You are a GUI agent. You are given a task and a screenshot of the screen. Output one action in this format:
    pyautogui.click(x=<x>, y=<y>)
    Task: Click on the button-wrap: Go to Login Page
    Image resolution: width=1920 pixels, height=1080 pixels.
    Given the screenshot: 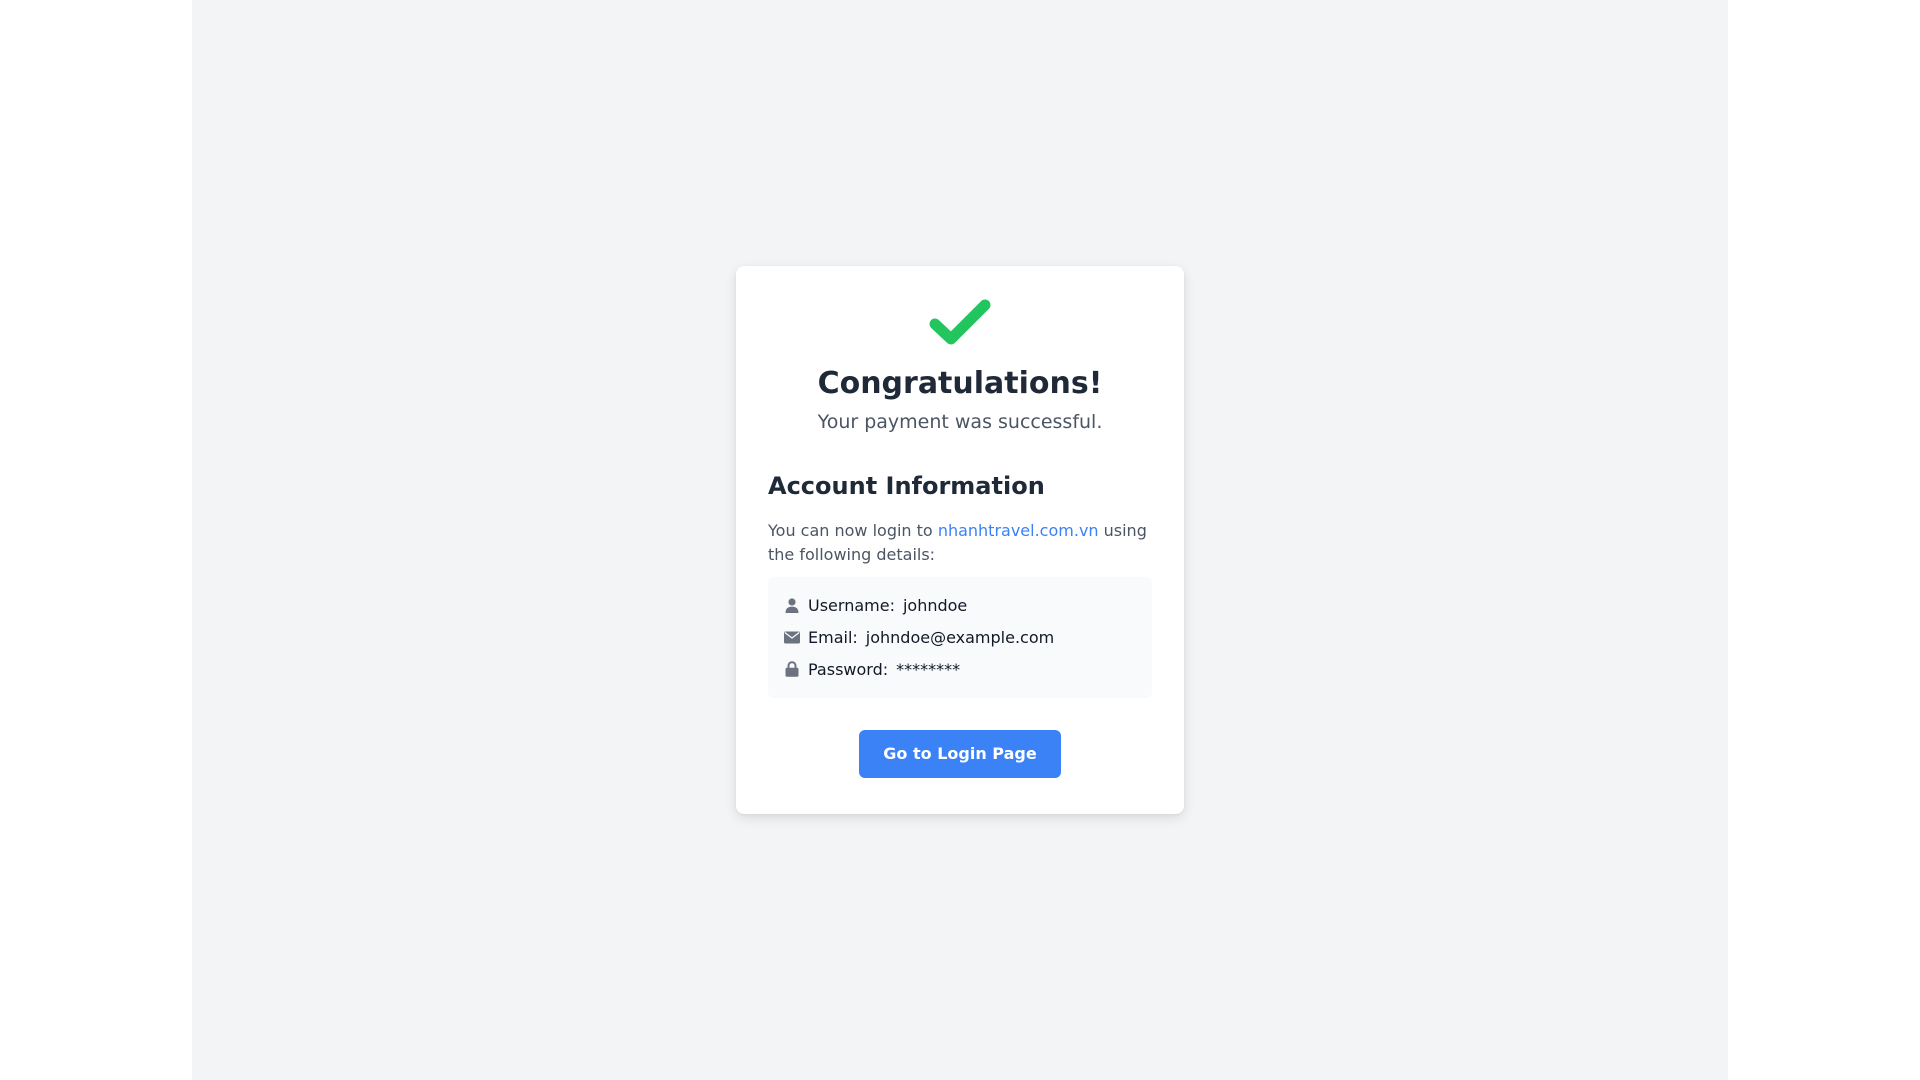 What is the action you would take?
    pyautogui.click(x=960, y=754)
    